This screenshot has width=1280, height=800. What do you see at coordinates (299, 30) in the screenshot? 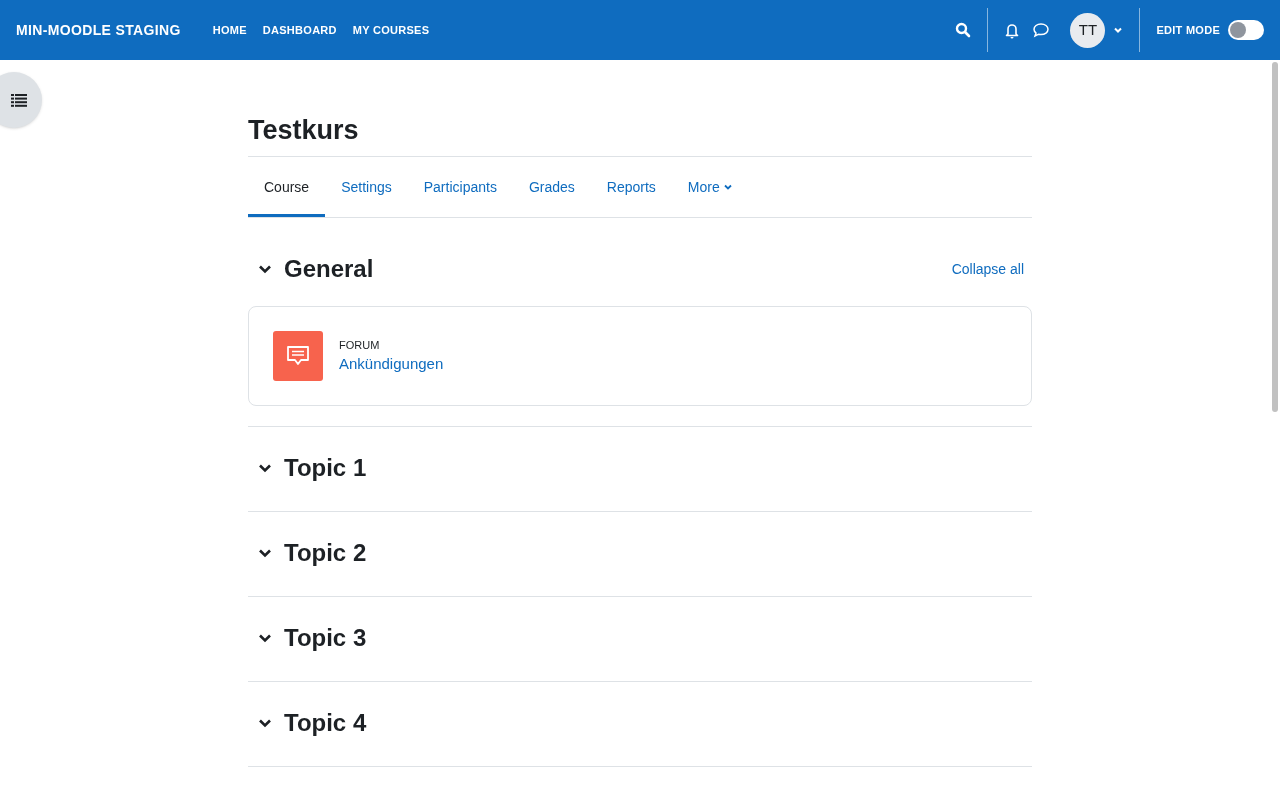
I see `nav-link: DASHBOARD` at bounding box center [299, 30].